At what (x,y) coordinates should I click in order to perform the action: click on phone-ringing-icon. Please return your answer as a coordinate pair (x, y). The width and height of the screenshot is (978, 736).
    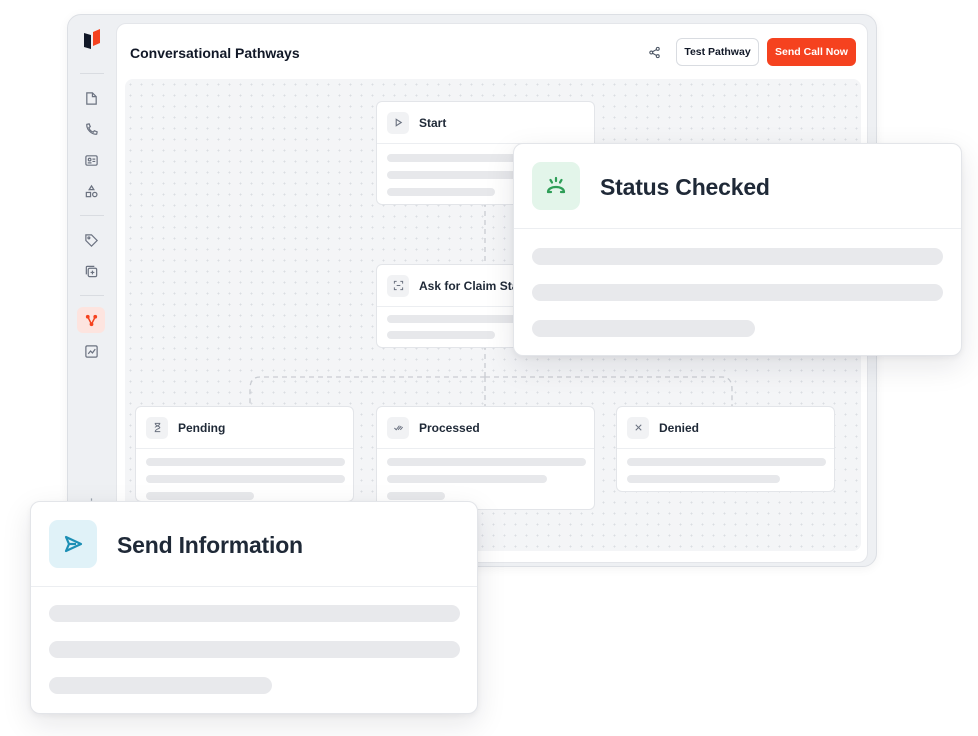
    Looking at the image, I should click on (556, 186).